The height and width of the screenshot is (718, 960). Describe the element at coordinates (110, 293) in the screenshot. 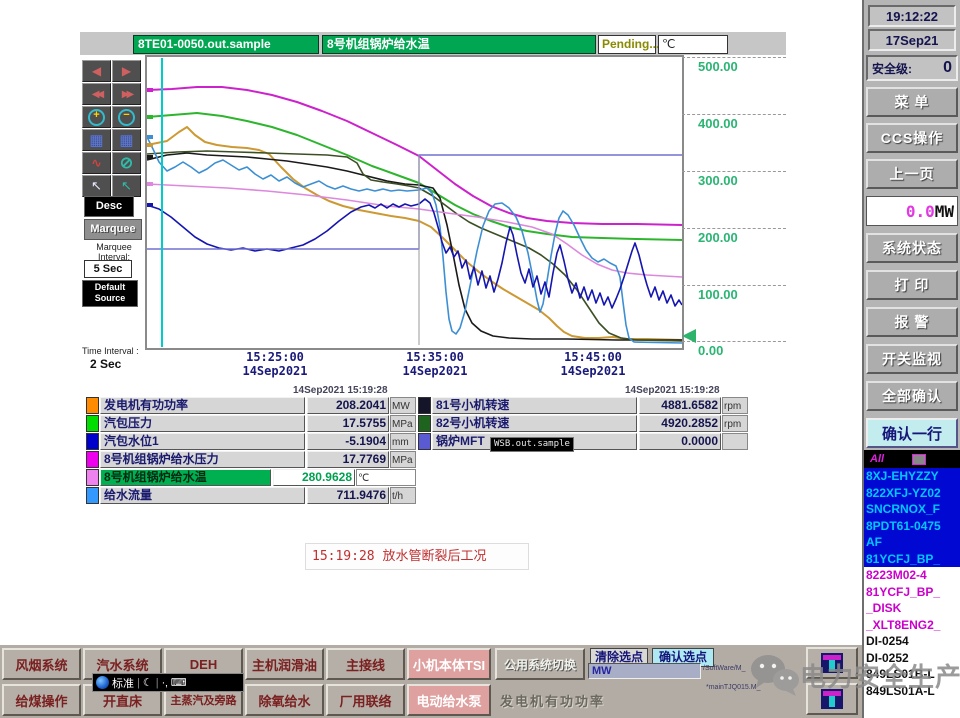

I see `default-source-button: Default Source` at that location.